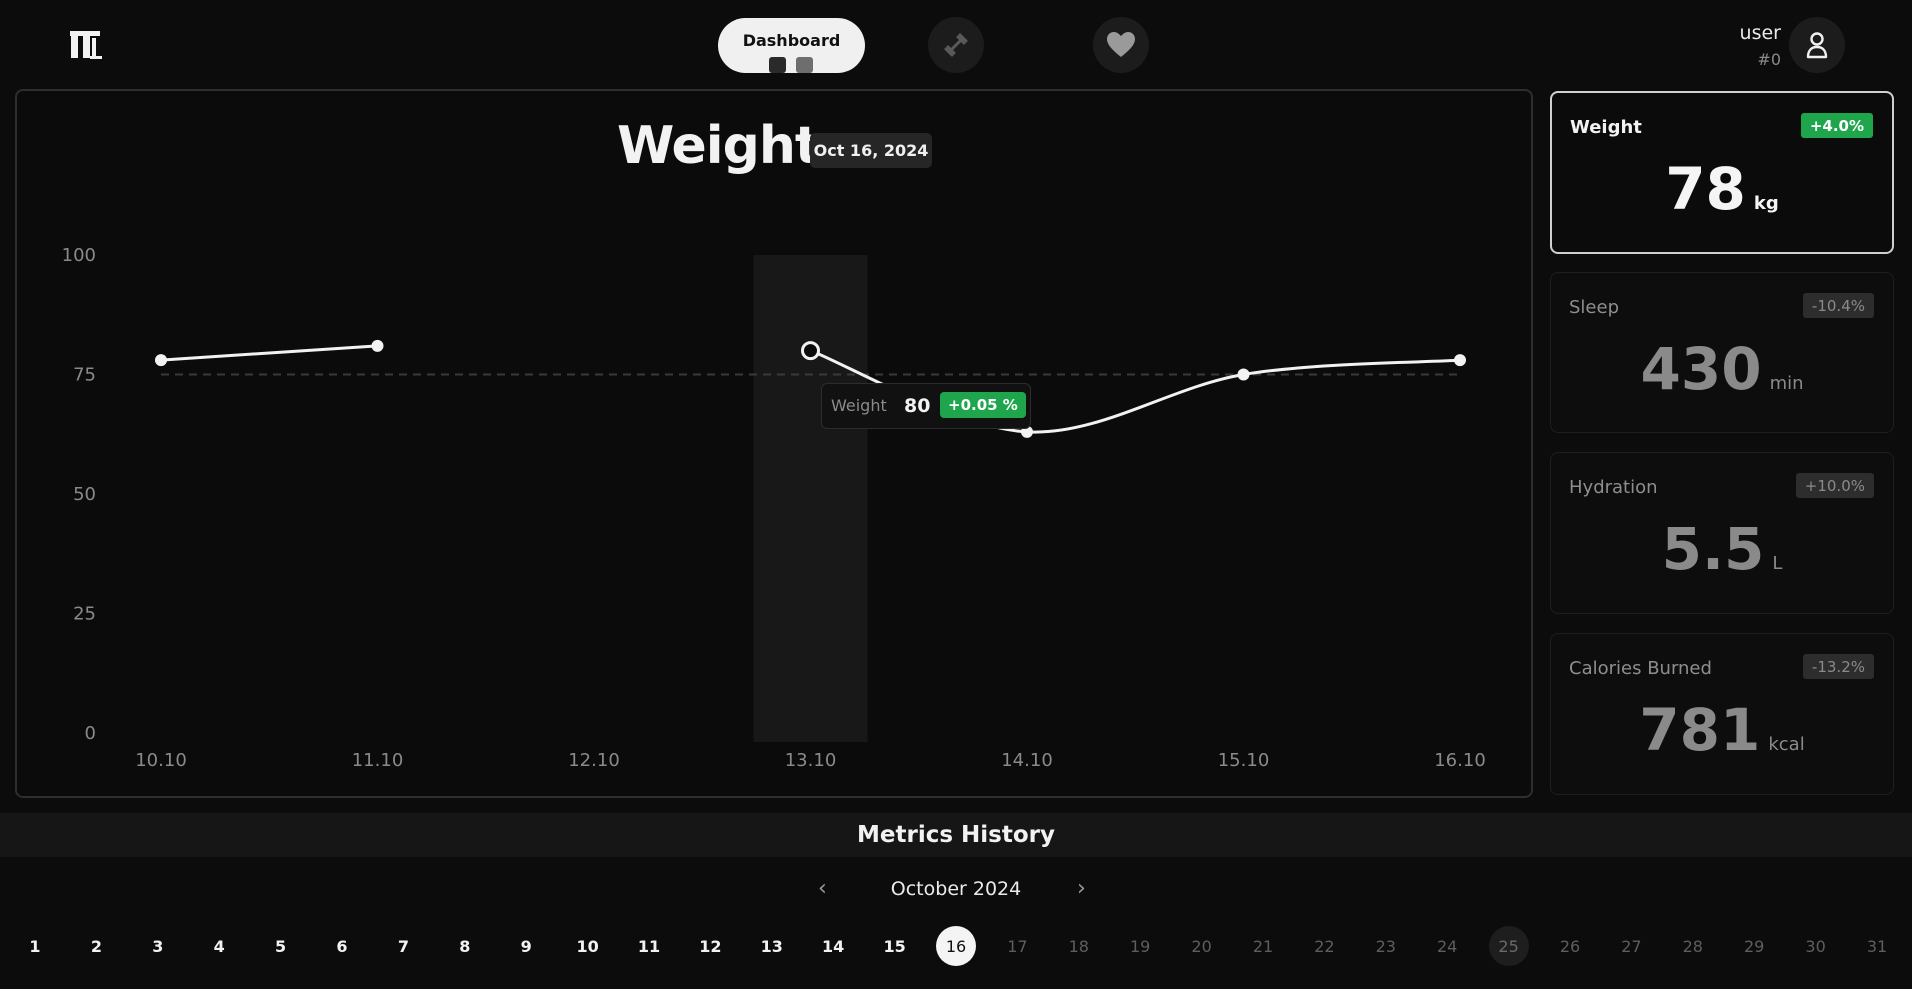  I want to click on metrics-history-title: Metrics History, so click(956, 835).